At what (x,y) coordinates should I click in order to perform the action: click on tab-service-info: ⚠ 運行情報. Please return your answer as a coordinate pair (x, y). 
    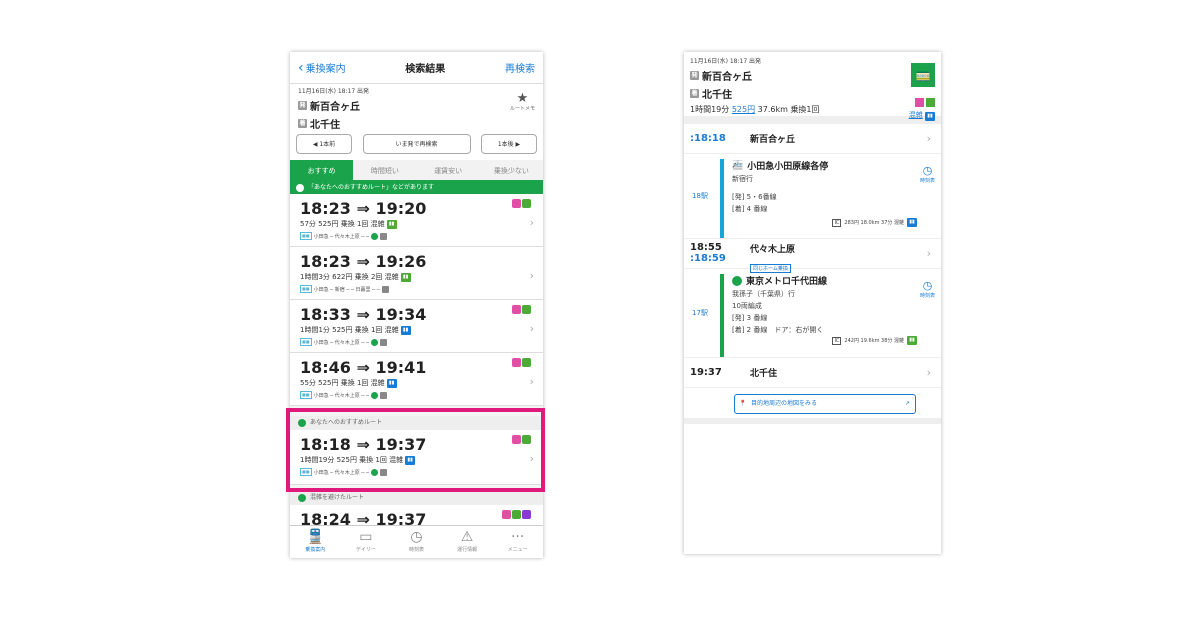
    Looking at the image, I should click on (467, 542).